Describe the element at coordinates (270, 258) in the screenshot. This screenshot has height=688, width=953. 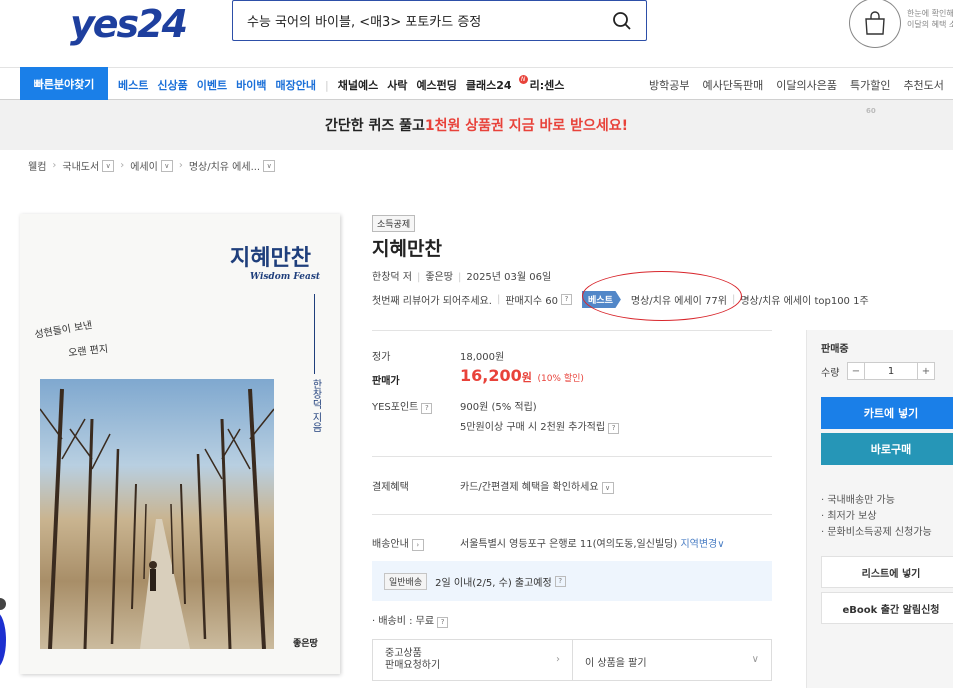
I see `cover-title: 지혜만찬` at that location.